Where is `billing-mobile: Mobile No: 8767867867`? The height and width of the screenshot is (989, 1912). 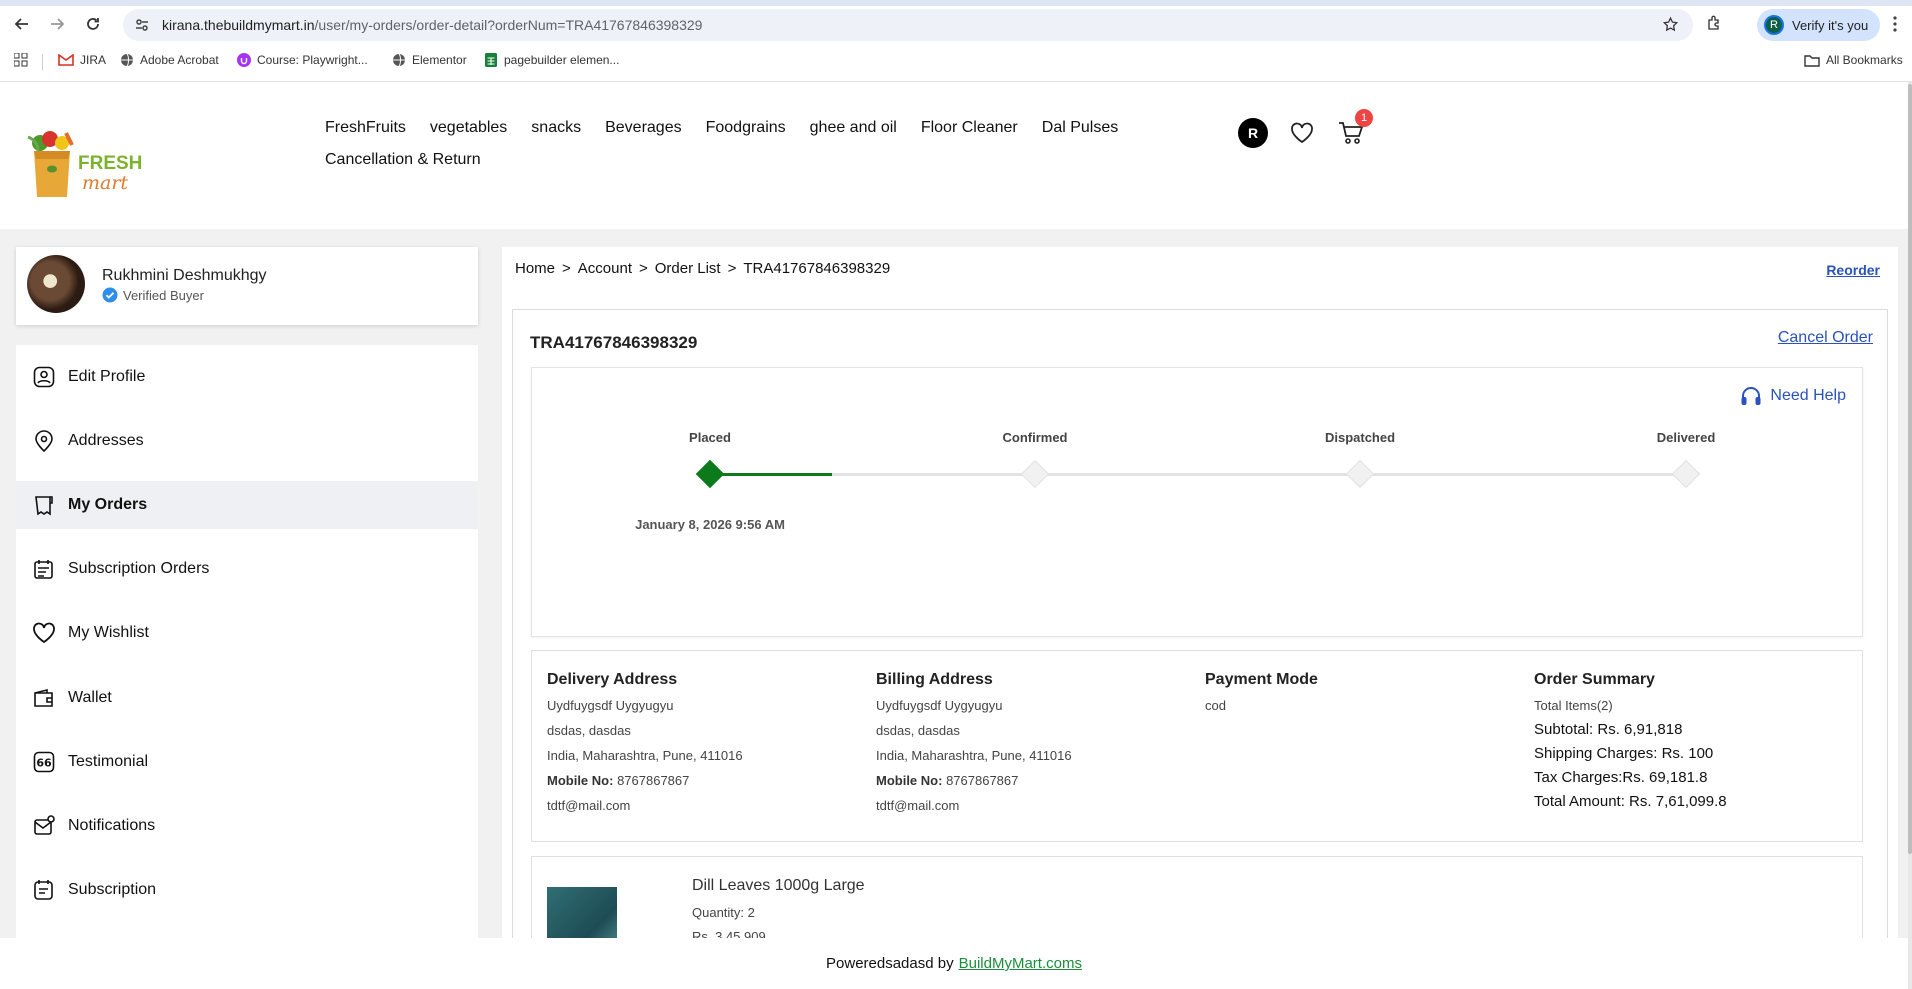 billing-mobile: Mobile No: 8767867867 is located at coordinates (974, 780).